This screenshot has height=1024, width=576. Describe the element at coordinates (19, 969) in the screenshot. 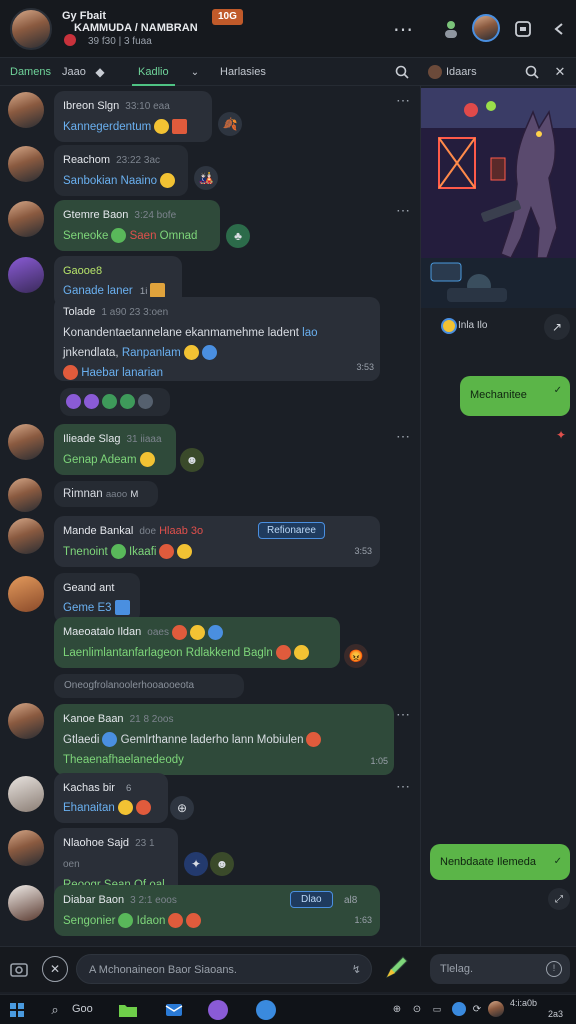

I see `camera-icon` at that location.